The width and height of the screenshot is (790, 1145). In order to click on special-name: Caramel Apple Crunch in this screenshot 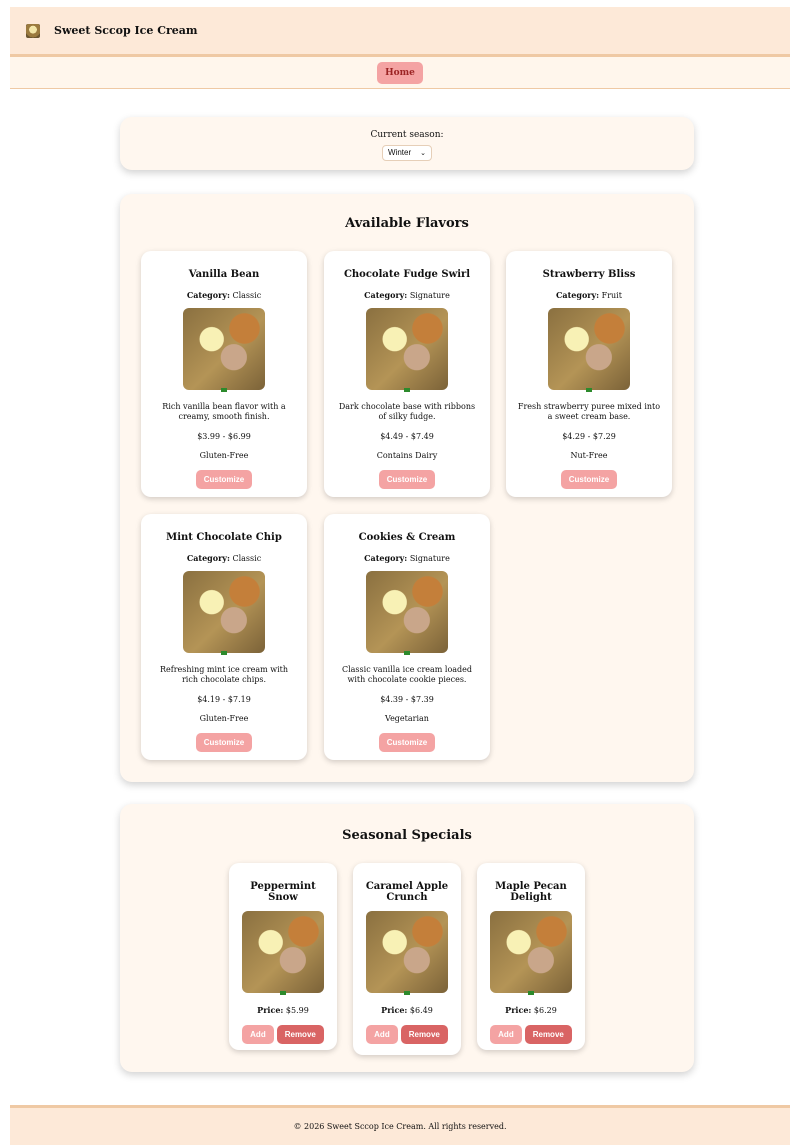, I will do `click(407, 892)`.